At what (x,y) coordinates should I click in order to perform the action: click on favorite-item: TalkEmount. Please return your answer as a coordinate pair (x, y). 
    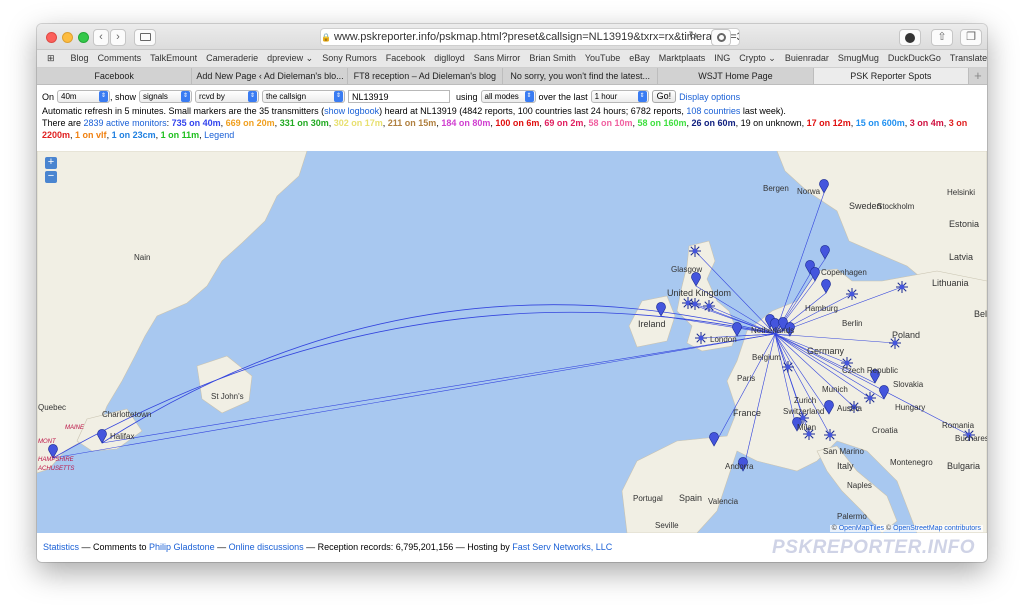
    Looking at the image, I should click on (173, 58).